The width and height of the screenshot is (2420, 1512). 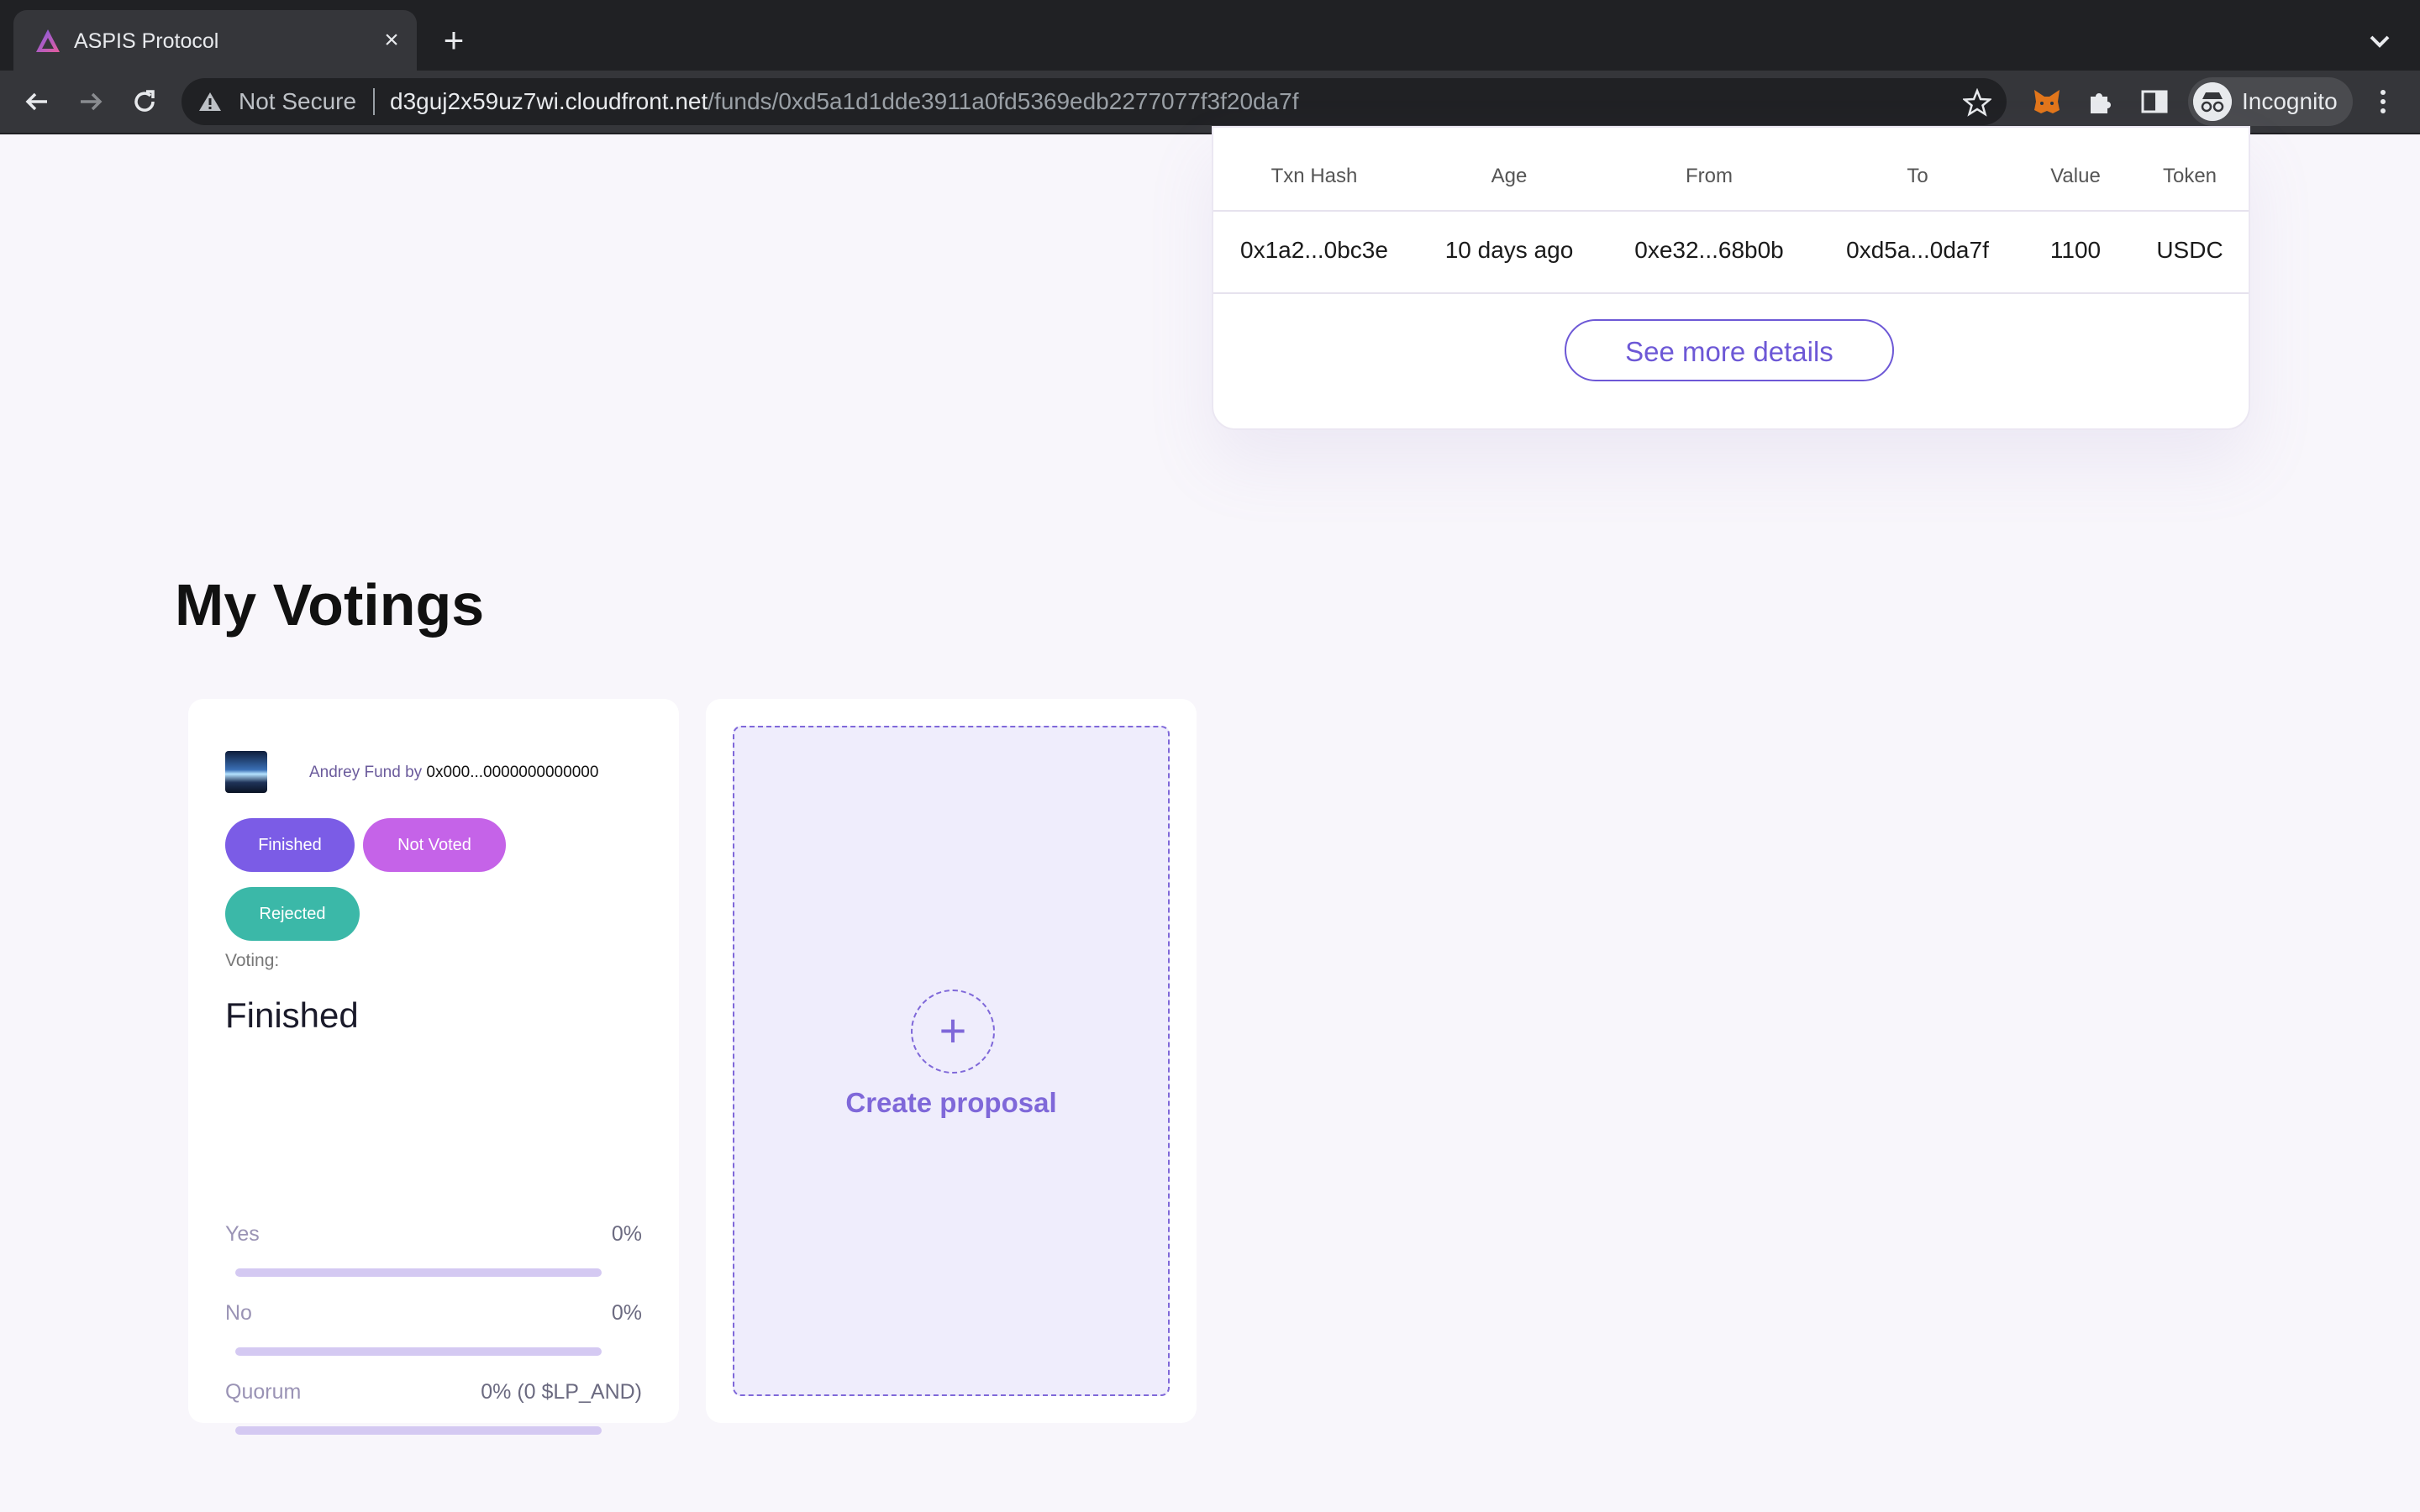 I want to click on quorum-progress-bar, so click(x=419, y=1430).